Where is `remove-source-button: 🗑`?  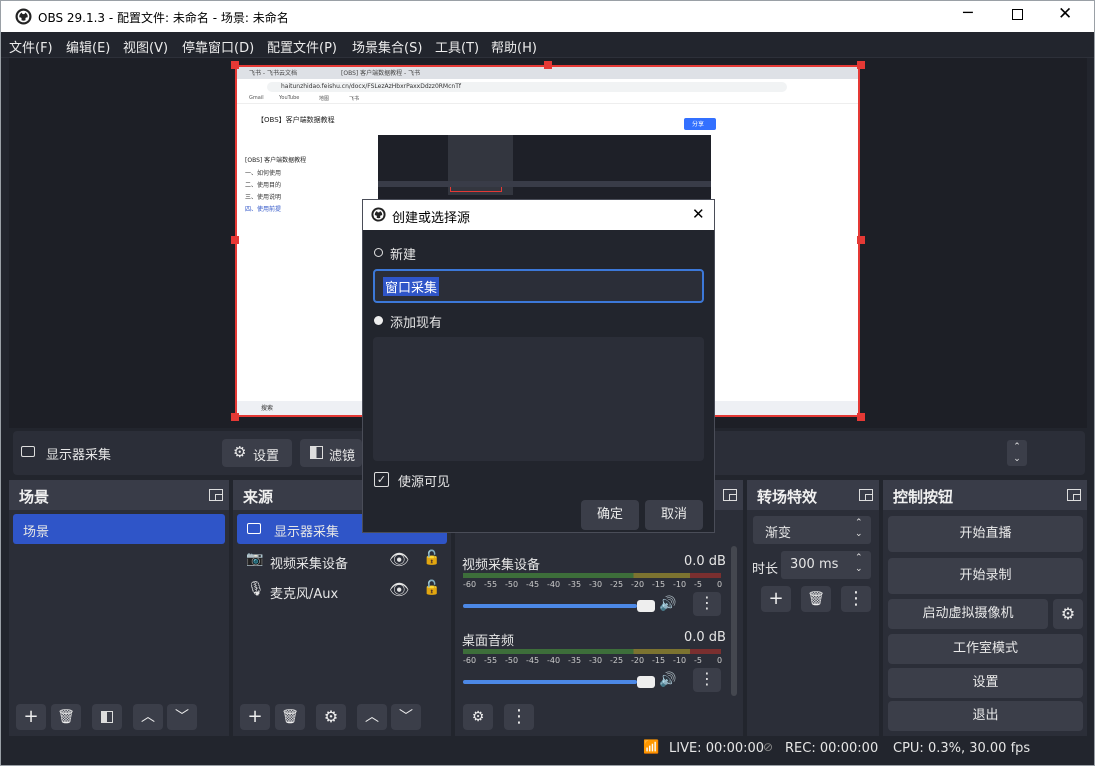 remove-source-button: 🗑 is located at coordinates (290, 717).